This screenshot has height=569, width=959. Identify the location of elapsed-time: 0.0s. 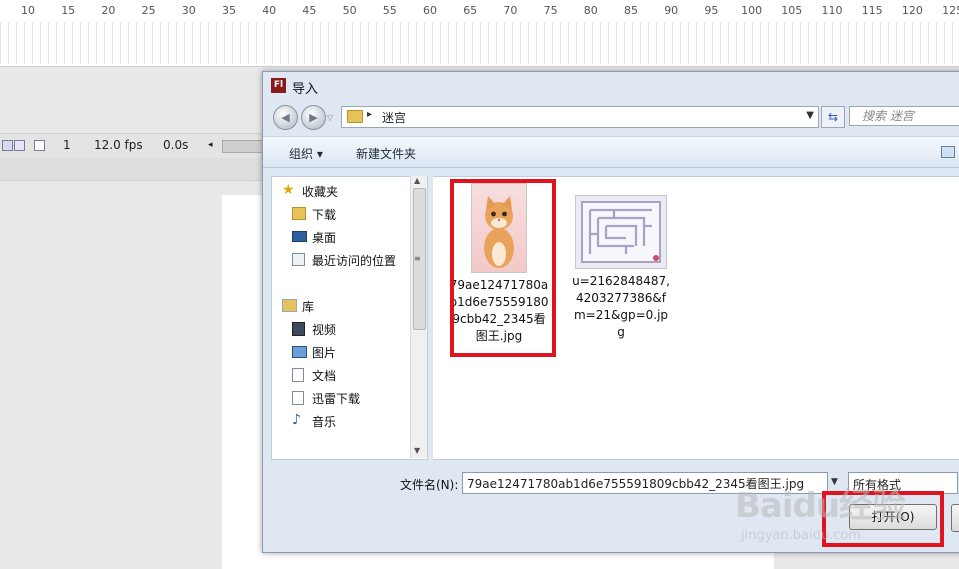
(176, 145).